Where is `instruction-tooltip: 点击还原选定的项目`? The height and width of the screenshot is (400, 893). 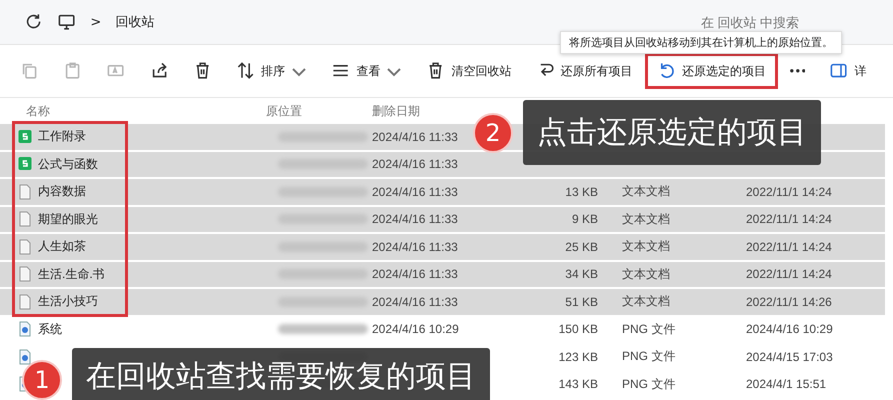 instruction-tooltip: 点击还原选定的项目 is located at coordinates (672, 132).